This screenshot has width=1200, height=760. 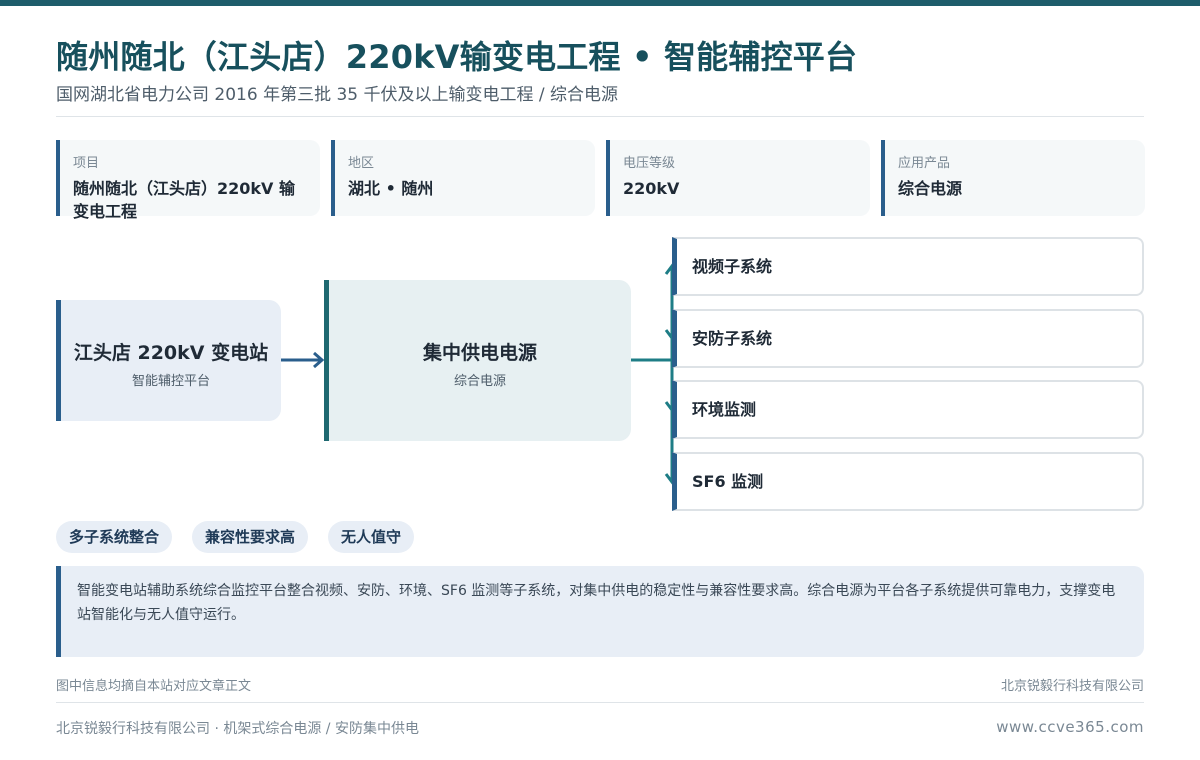 What do you see at coordinates (237, 729) in the screenshot?
I see `company-line: 北京锐毅行科技有限公司 · 机架式综合电源 / 安防集中供电` at bounding box center [237, 729].